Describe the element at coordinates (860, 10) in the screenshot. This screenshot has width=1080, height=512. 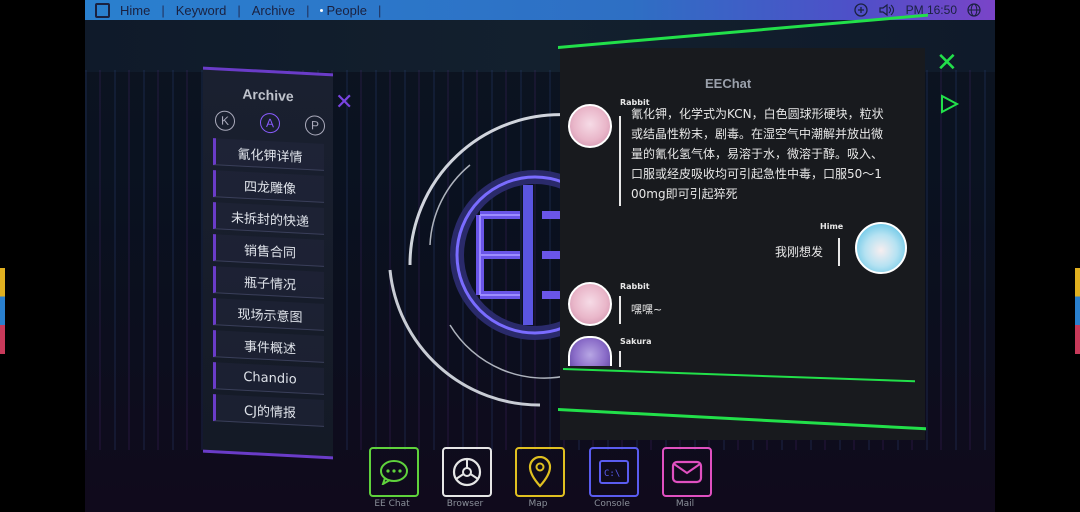
I see `add-icon` at that location.